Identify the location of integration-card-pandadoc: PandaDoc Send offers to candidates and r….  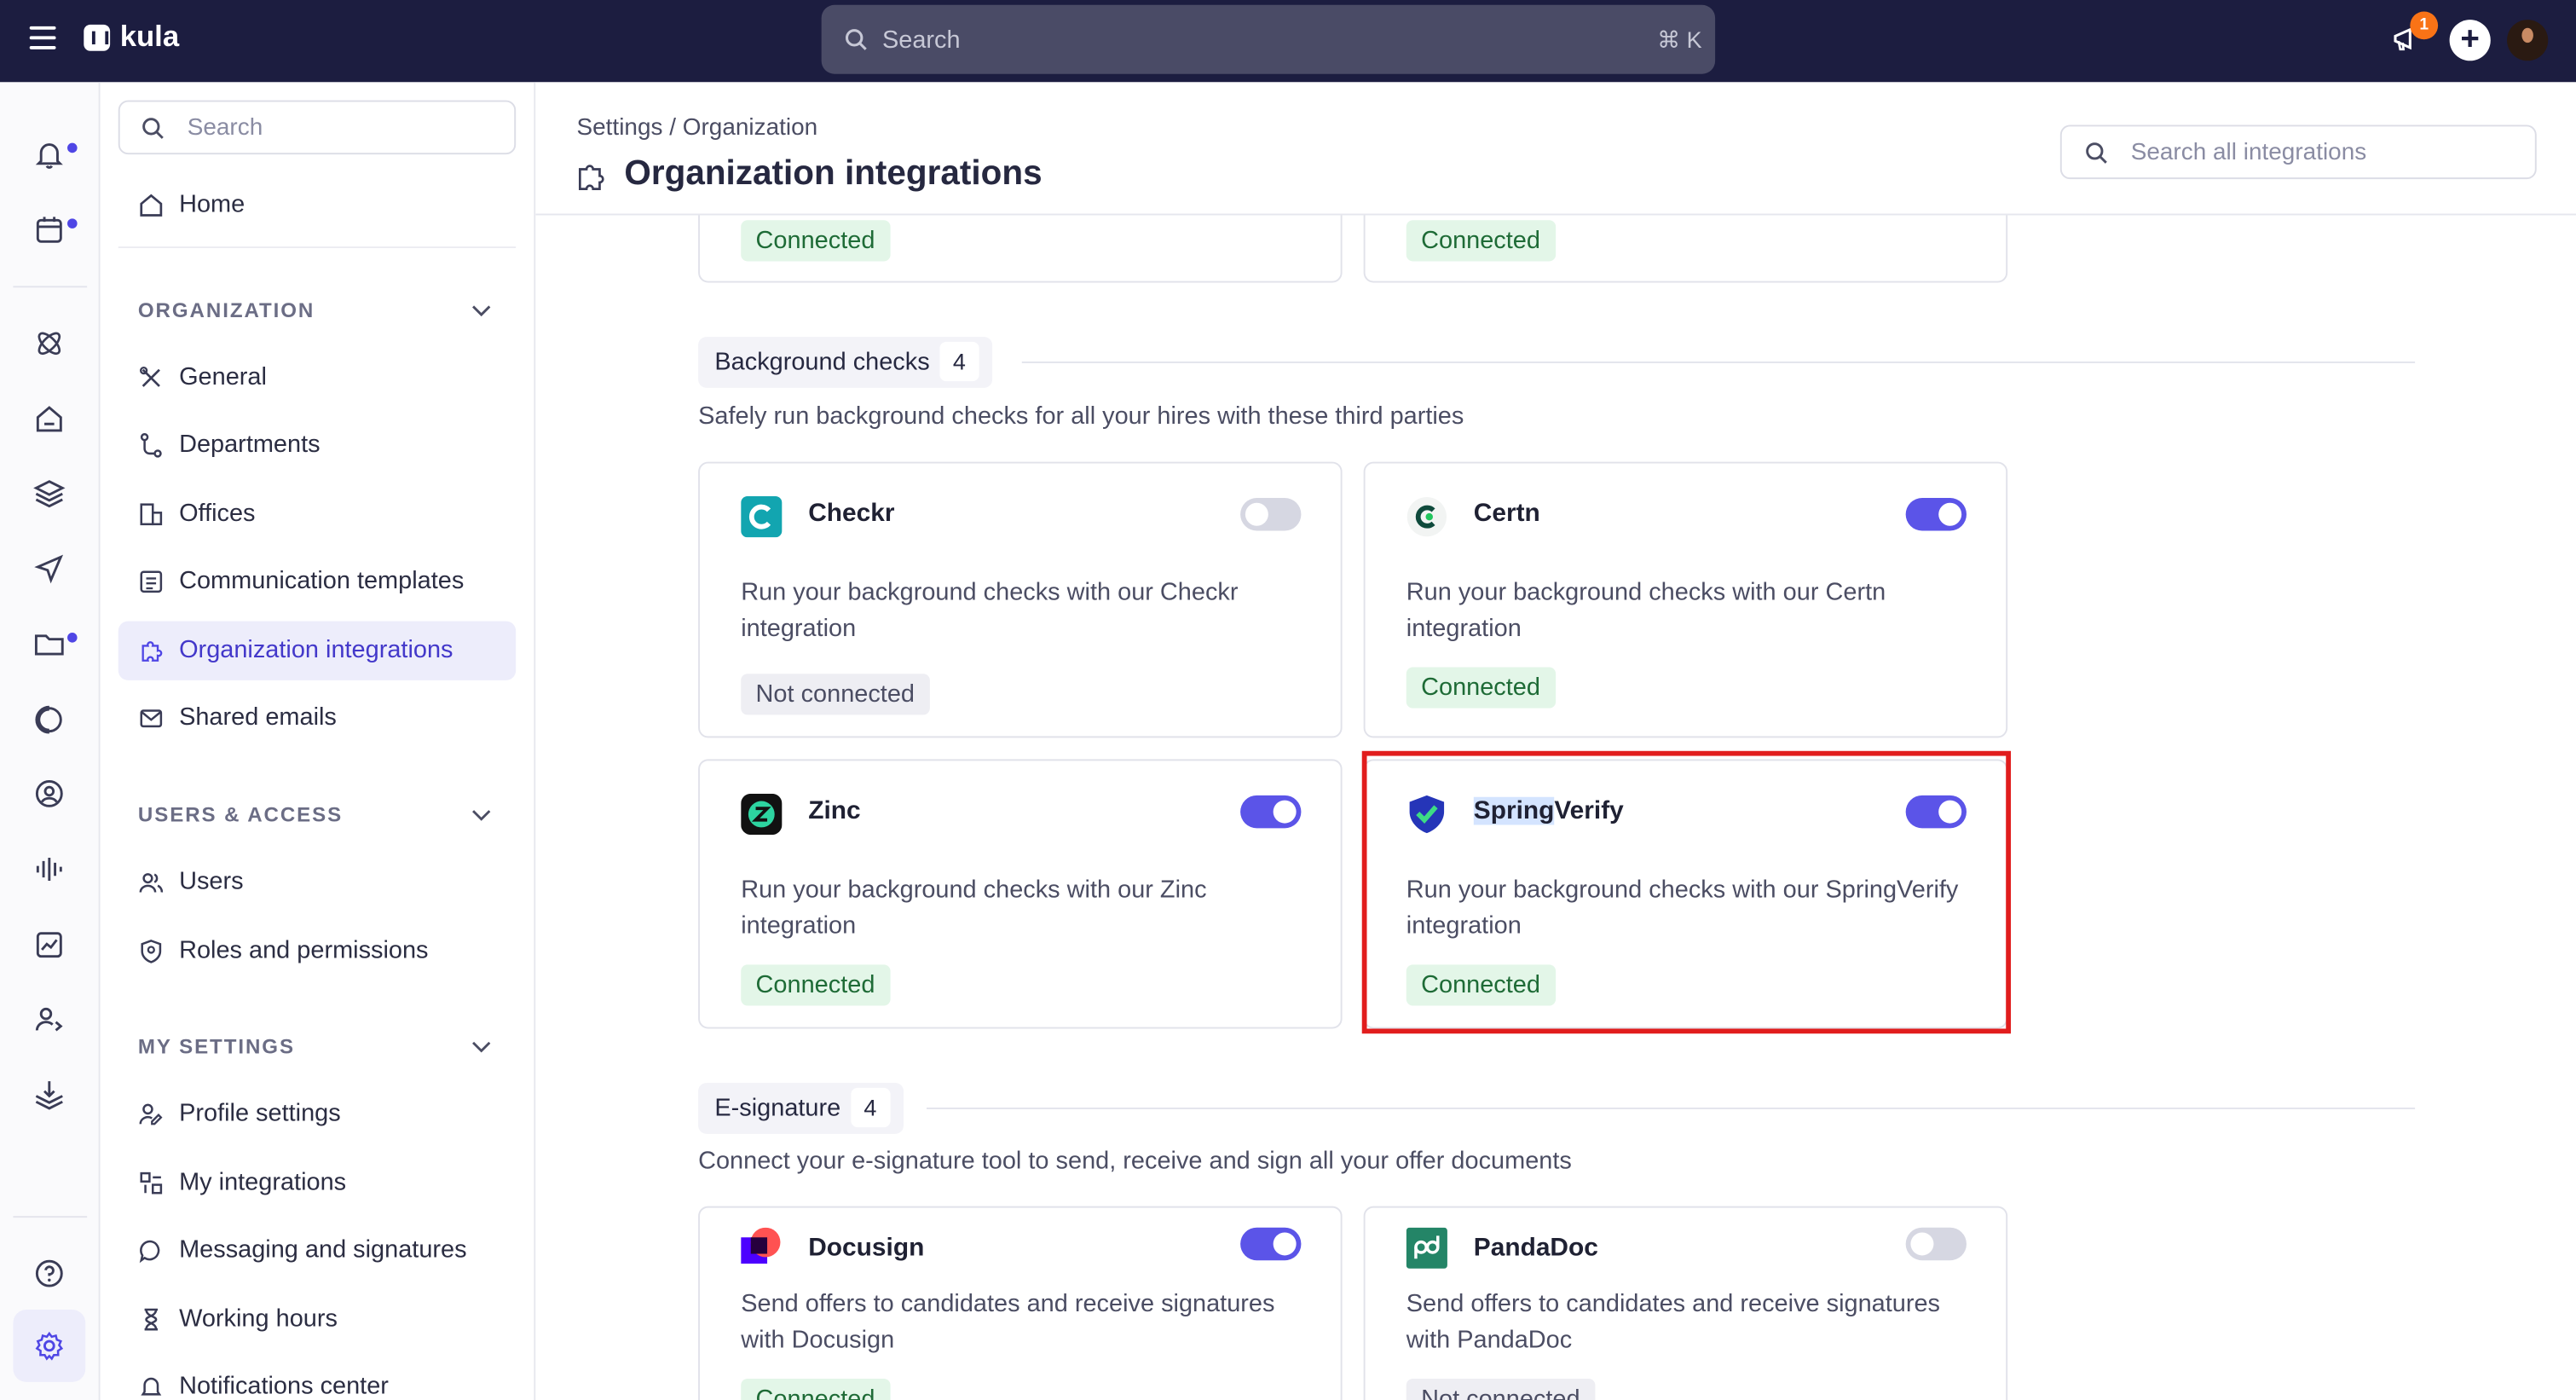
(1685, 1303).